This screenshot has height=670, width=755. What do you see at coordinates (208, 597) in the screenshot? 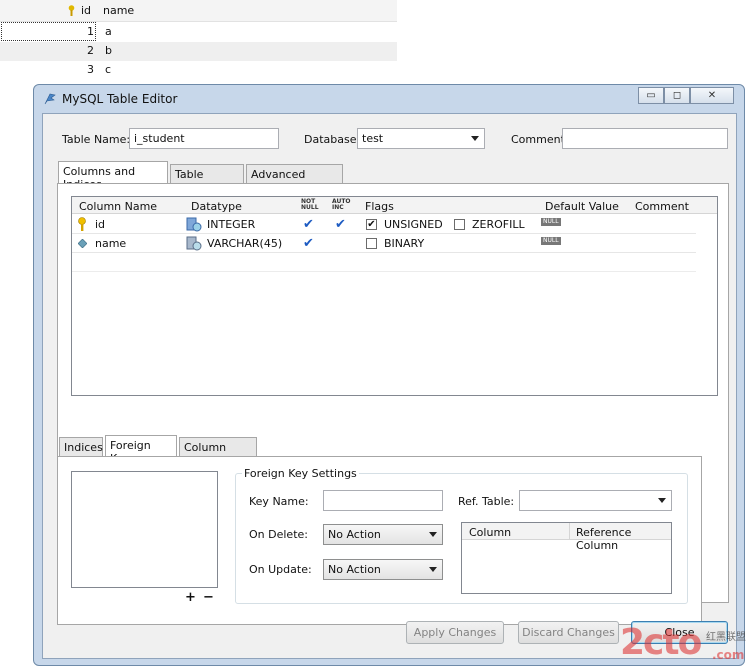
I see `remove-foreign-key-button: −` at bounding box center [208, 597].